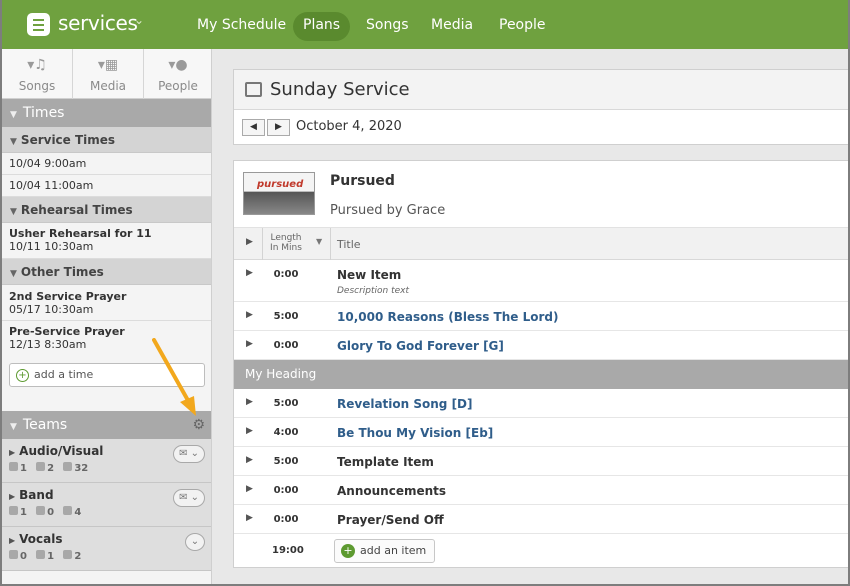 The image size is (850, 586). I want to click on rehearsal-times-header: ▼ Rehearsal Times, so click(106, 210).